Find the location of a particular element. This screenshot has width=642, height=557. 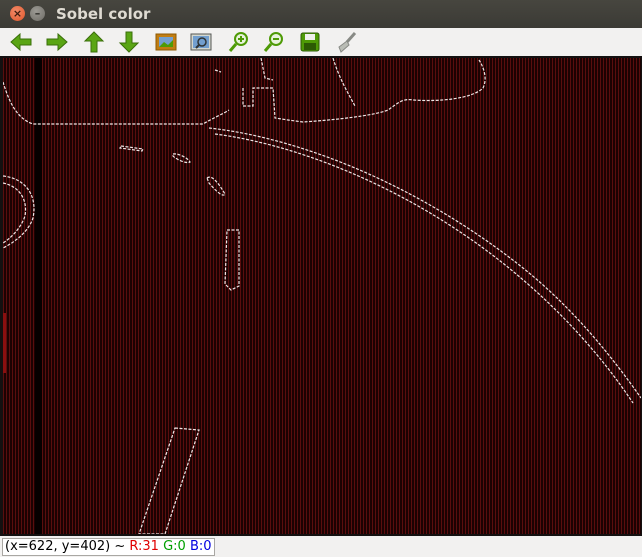

zoom-fit-icon is located at coordinates (201, 42).